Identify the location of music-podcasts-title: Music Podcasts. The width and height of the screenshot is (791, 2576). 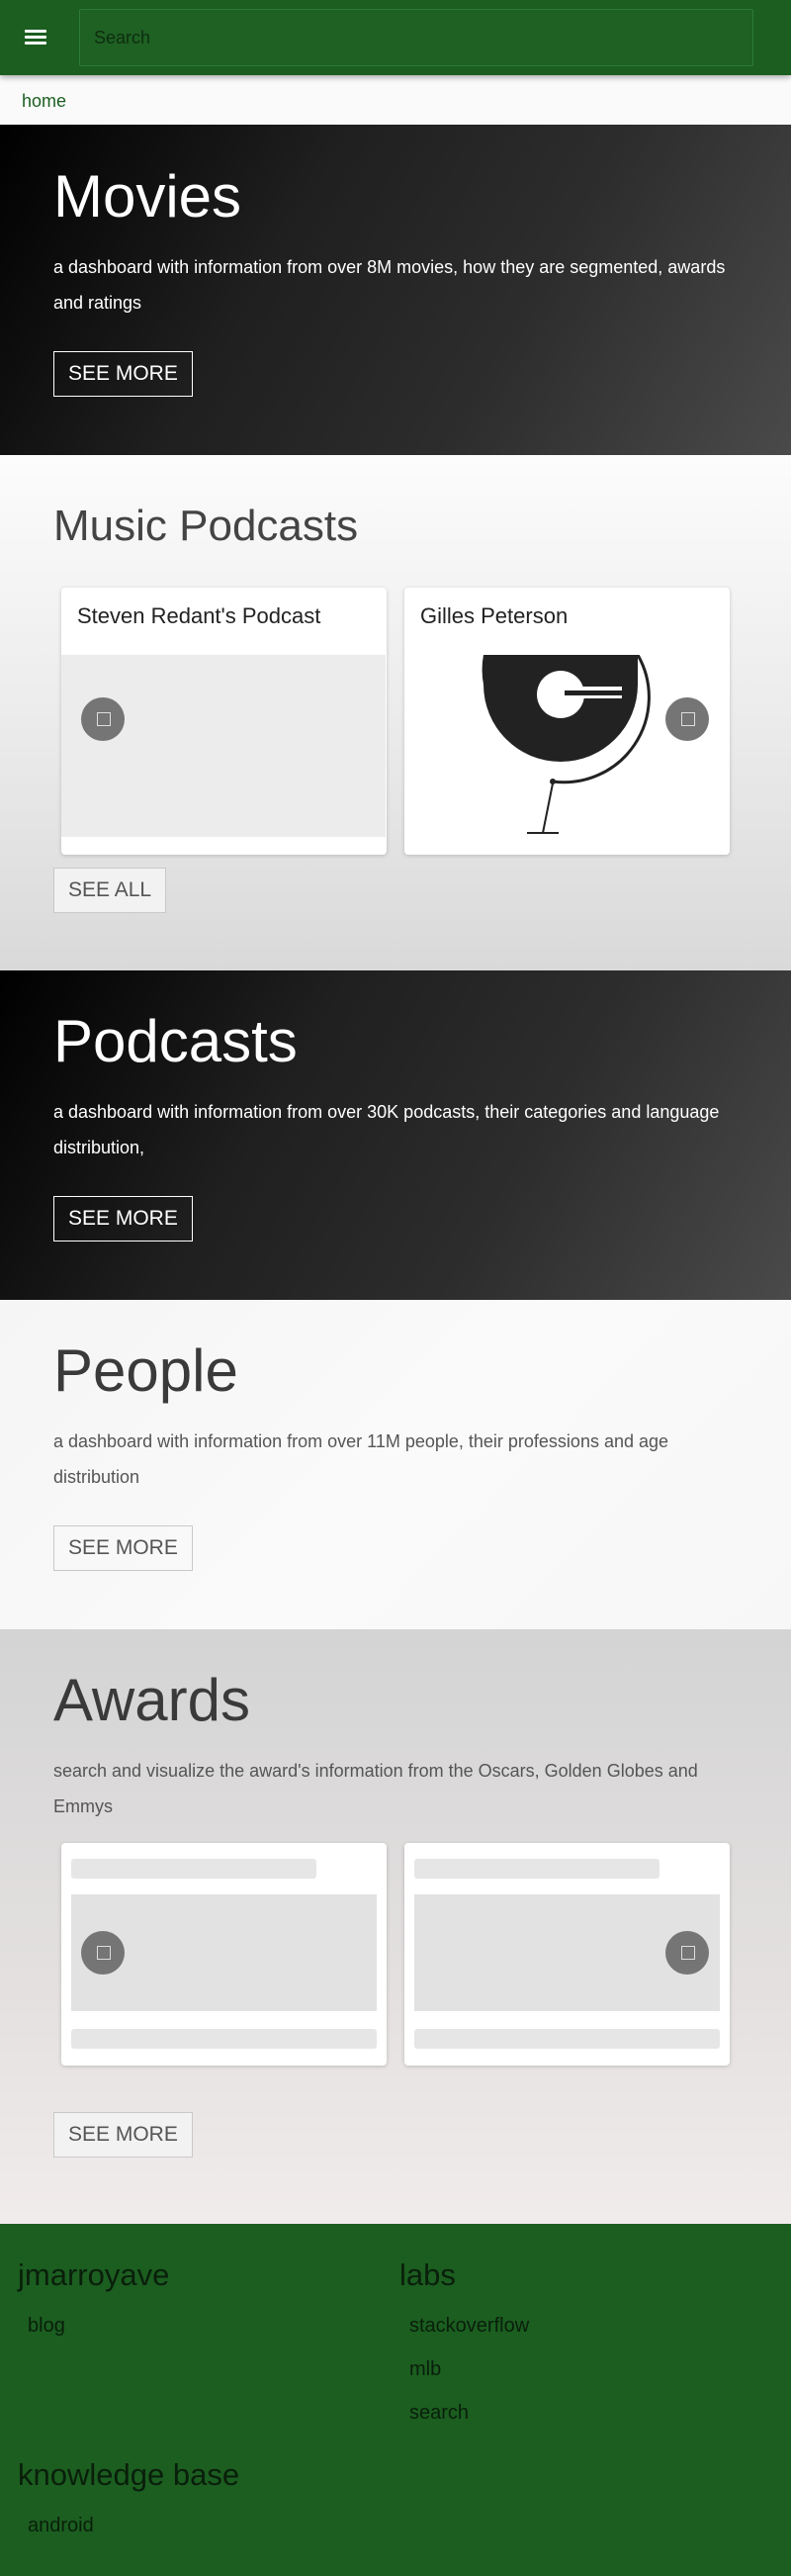
(206, 526).